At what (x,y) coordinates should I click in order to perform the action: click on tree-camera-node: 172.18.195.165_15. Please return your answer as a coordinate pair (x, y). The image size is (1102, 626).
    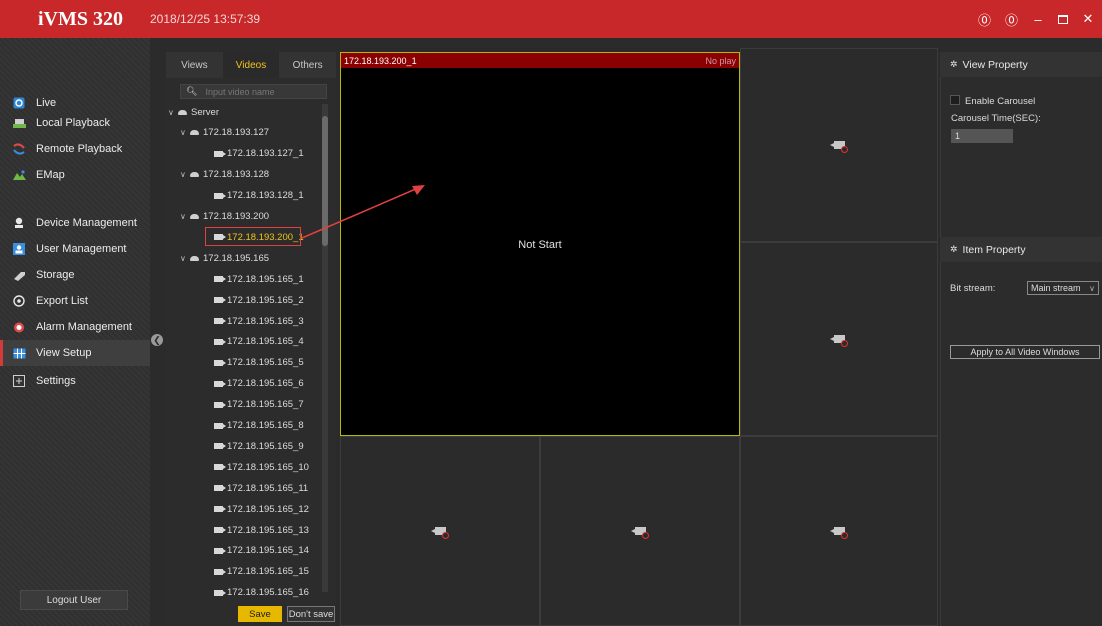
    Looking at the image, I should click on (261, 572).